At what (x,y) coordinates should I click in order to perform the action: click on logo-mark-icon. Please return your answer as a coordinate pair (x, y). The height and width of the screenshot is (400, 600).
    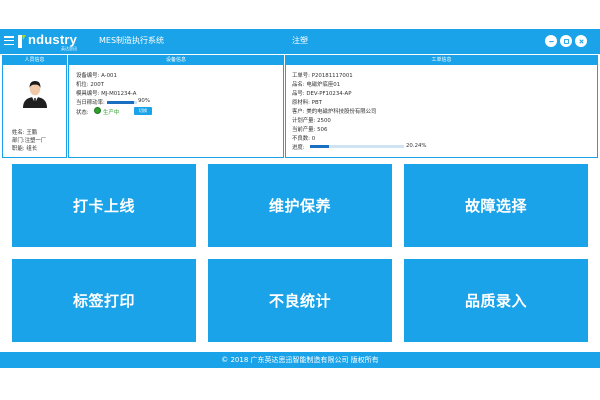
    Looking at the image, I should click on (22, 41).